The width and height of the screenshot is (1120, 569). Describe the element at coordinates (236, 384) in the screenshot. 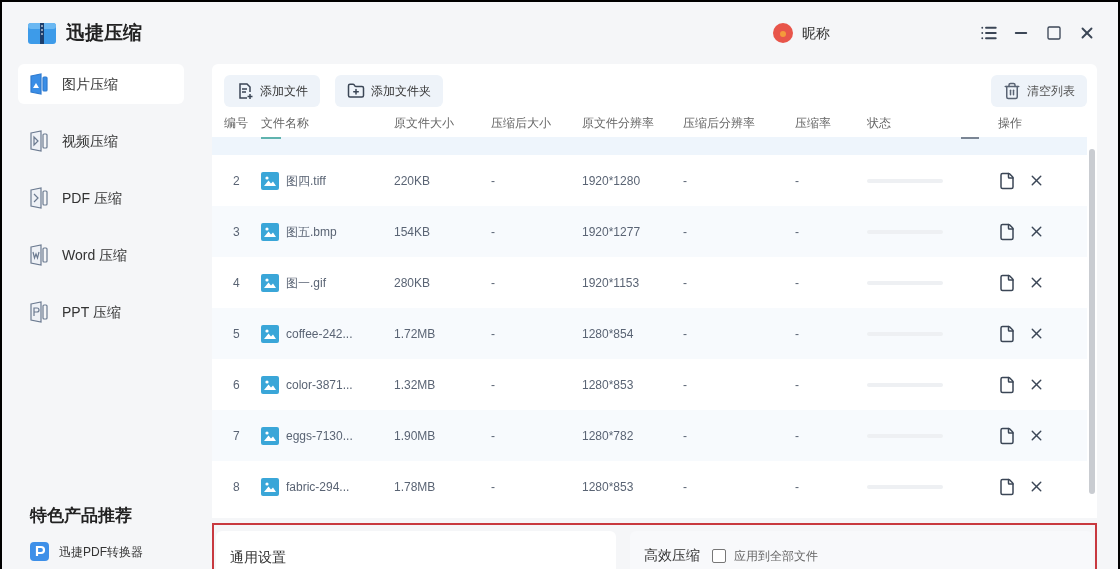

I see `row-number: 6` at that location.